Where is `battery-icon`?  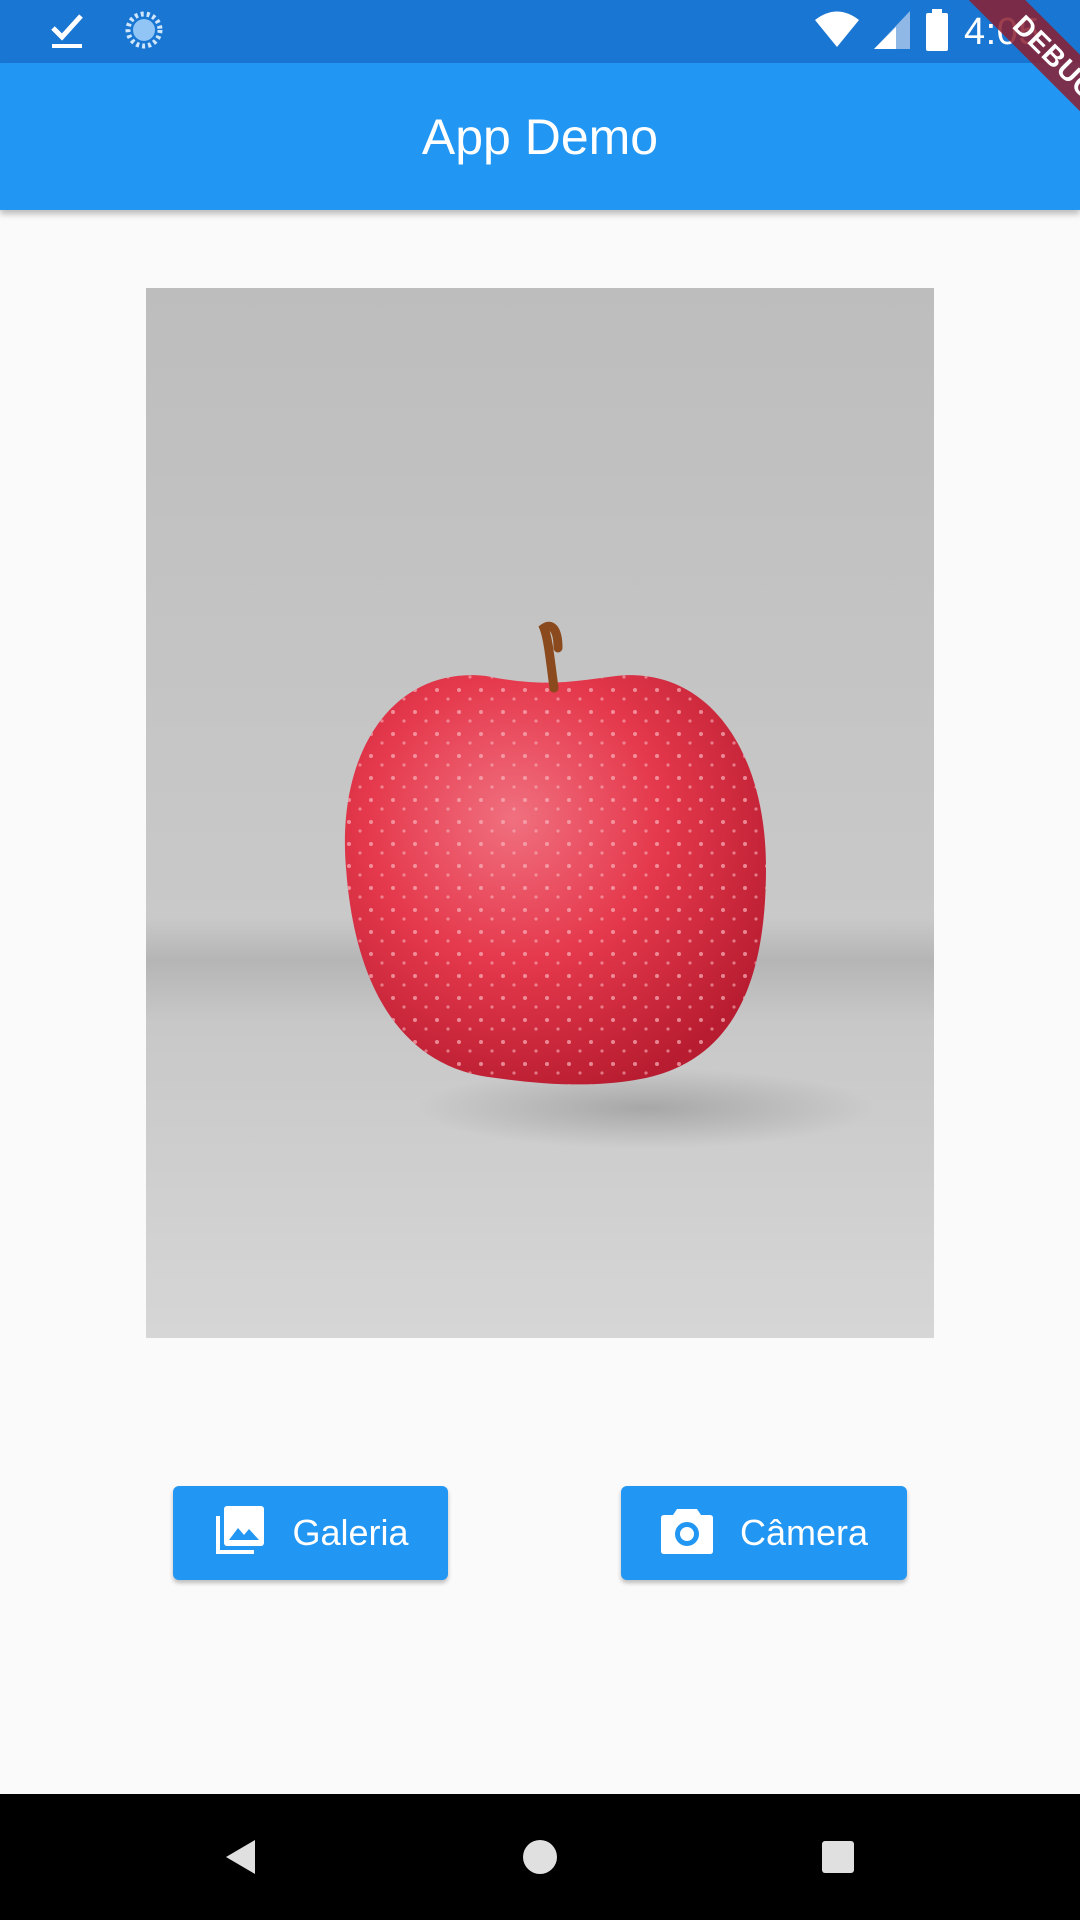
battery-icon is located at coordinates (937, 32).